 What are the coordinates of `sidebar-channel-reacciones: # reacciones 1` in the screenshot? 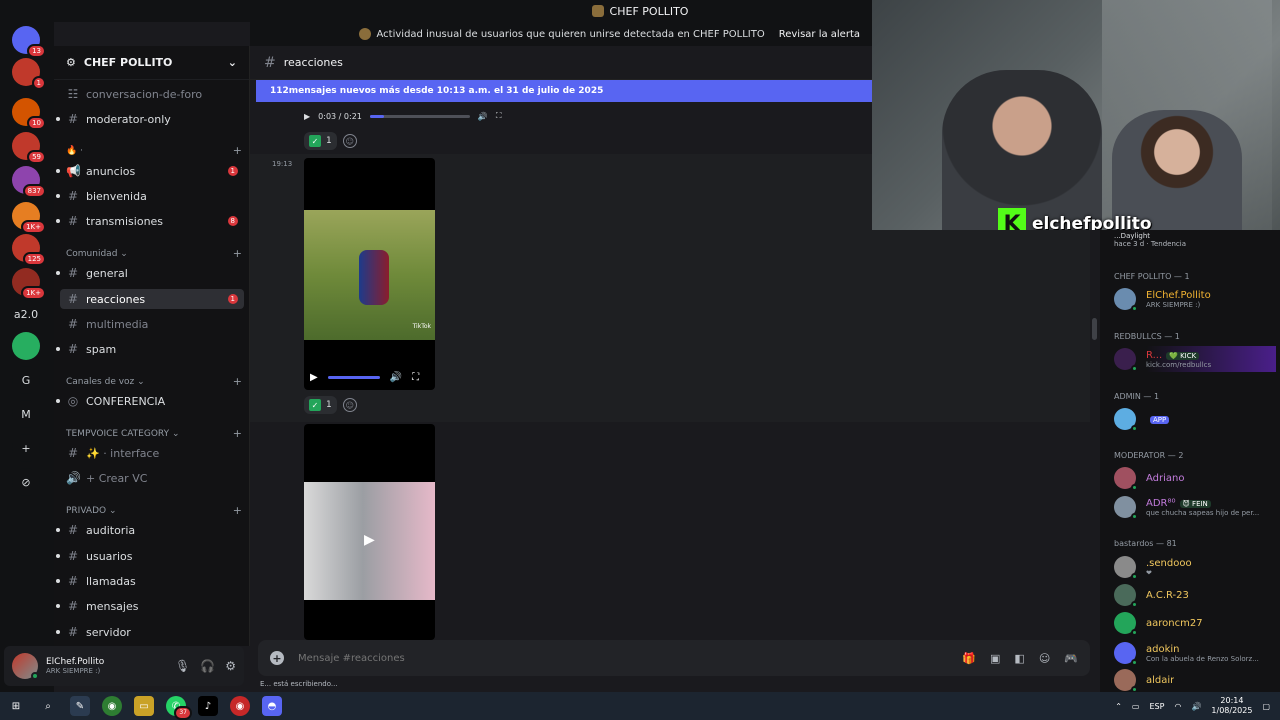 It's located at (152, 299).